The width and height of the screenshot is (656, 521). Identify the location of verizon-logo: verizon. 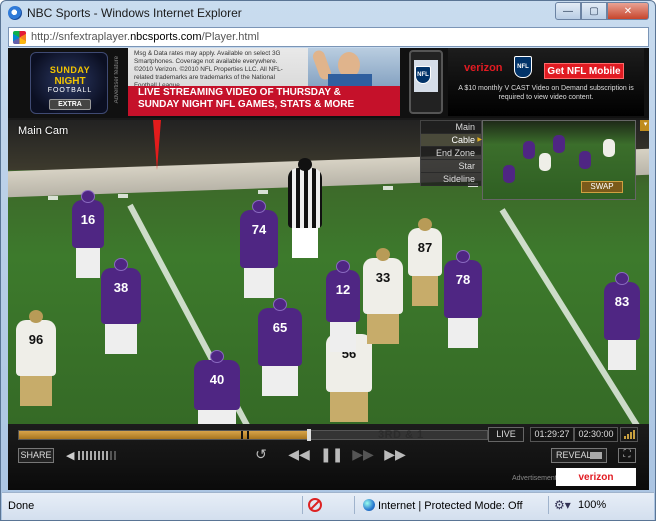
(483, 68).